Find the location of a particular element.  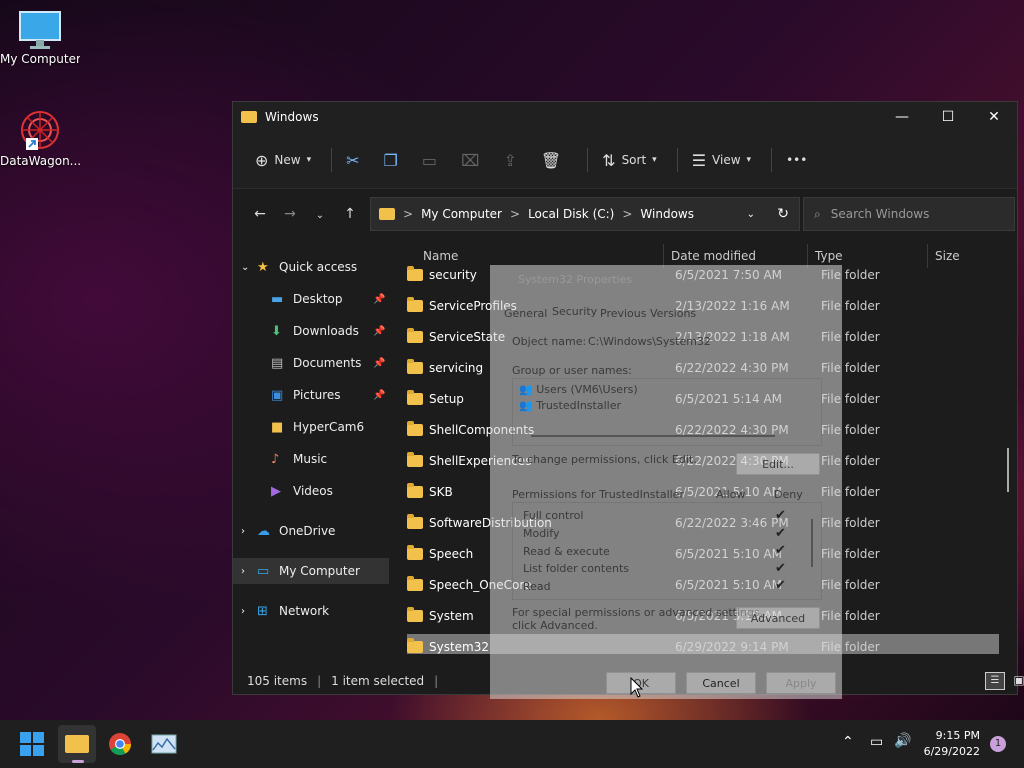

taskbar-chrome is located at coordinates (120, 744).